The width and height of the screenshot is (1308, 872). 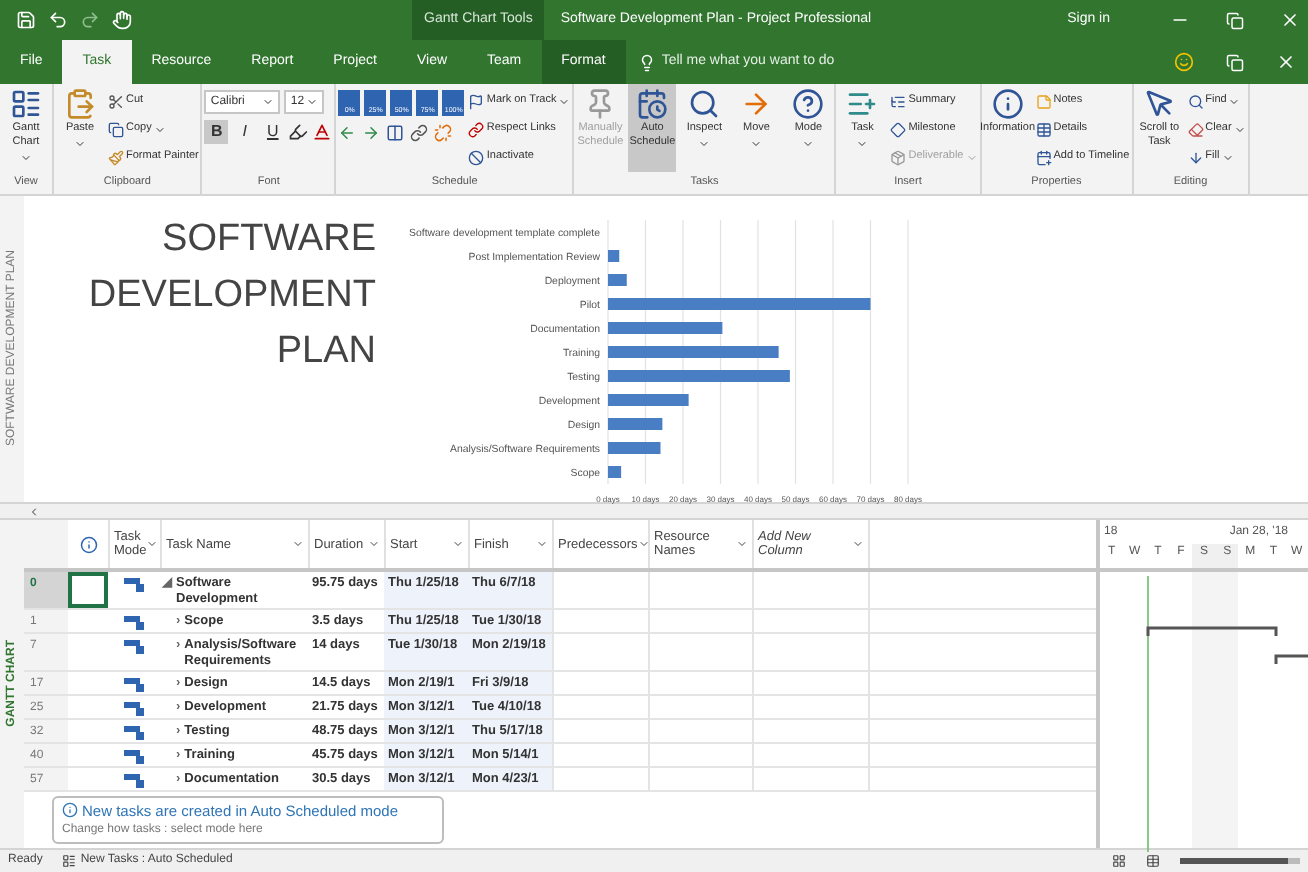 I want to click on format-button: B, so click(x=216, y=132).